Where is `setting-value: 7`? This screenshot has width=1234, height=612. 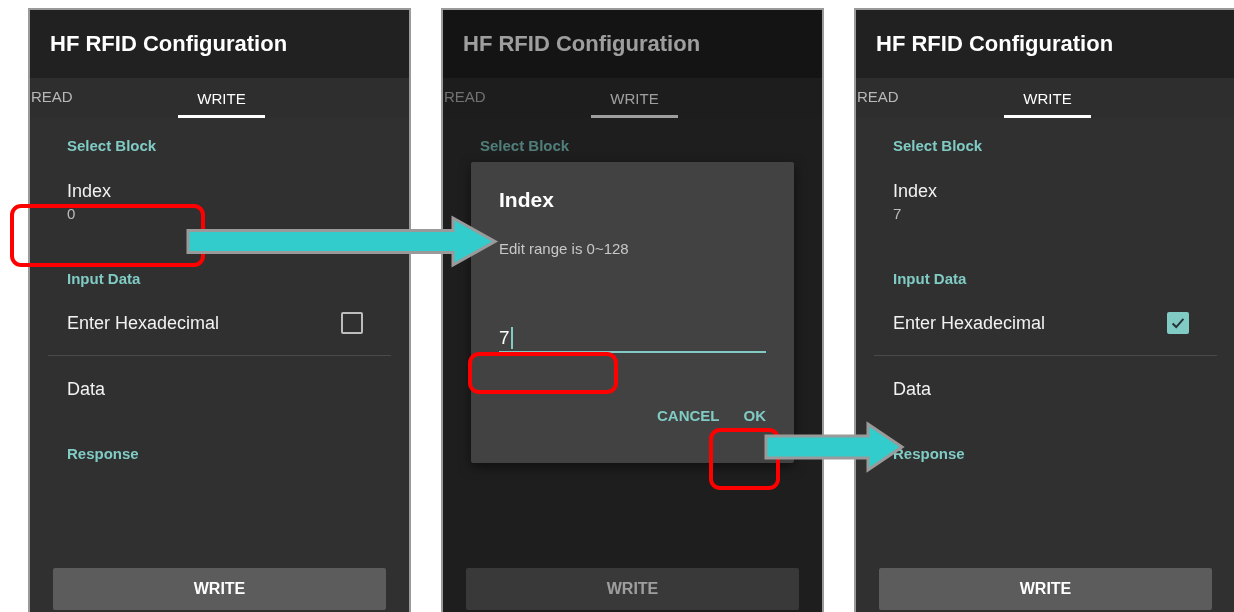
setting-value: 7 is located at coordinates (898, 214).